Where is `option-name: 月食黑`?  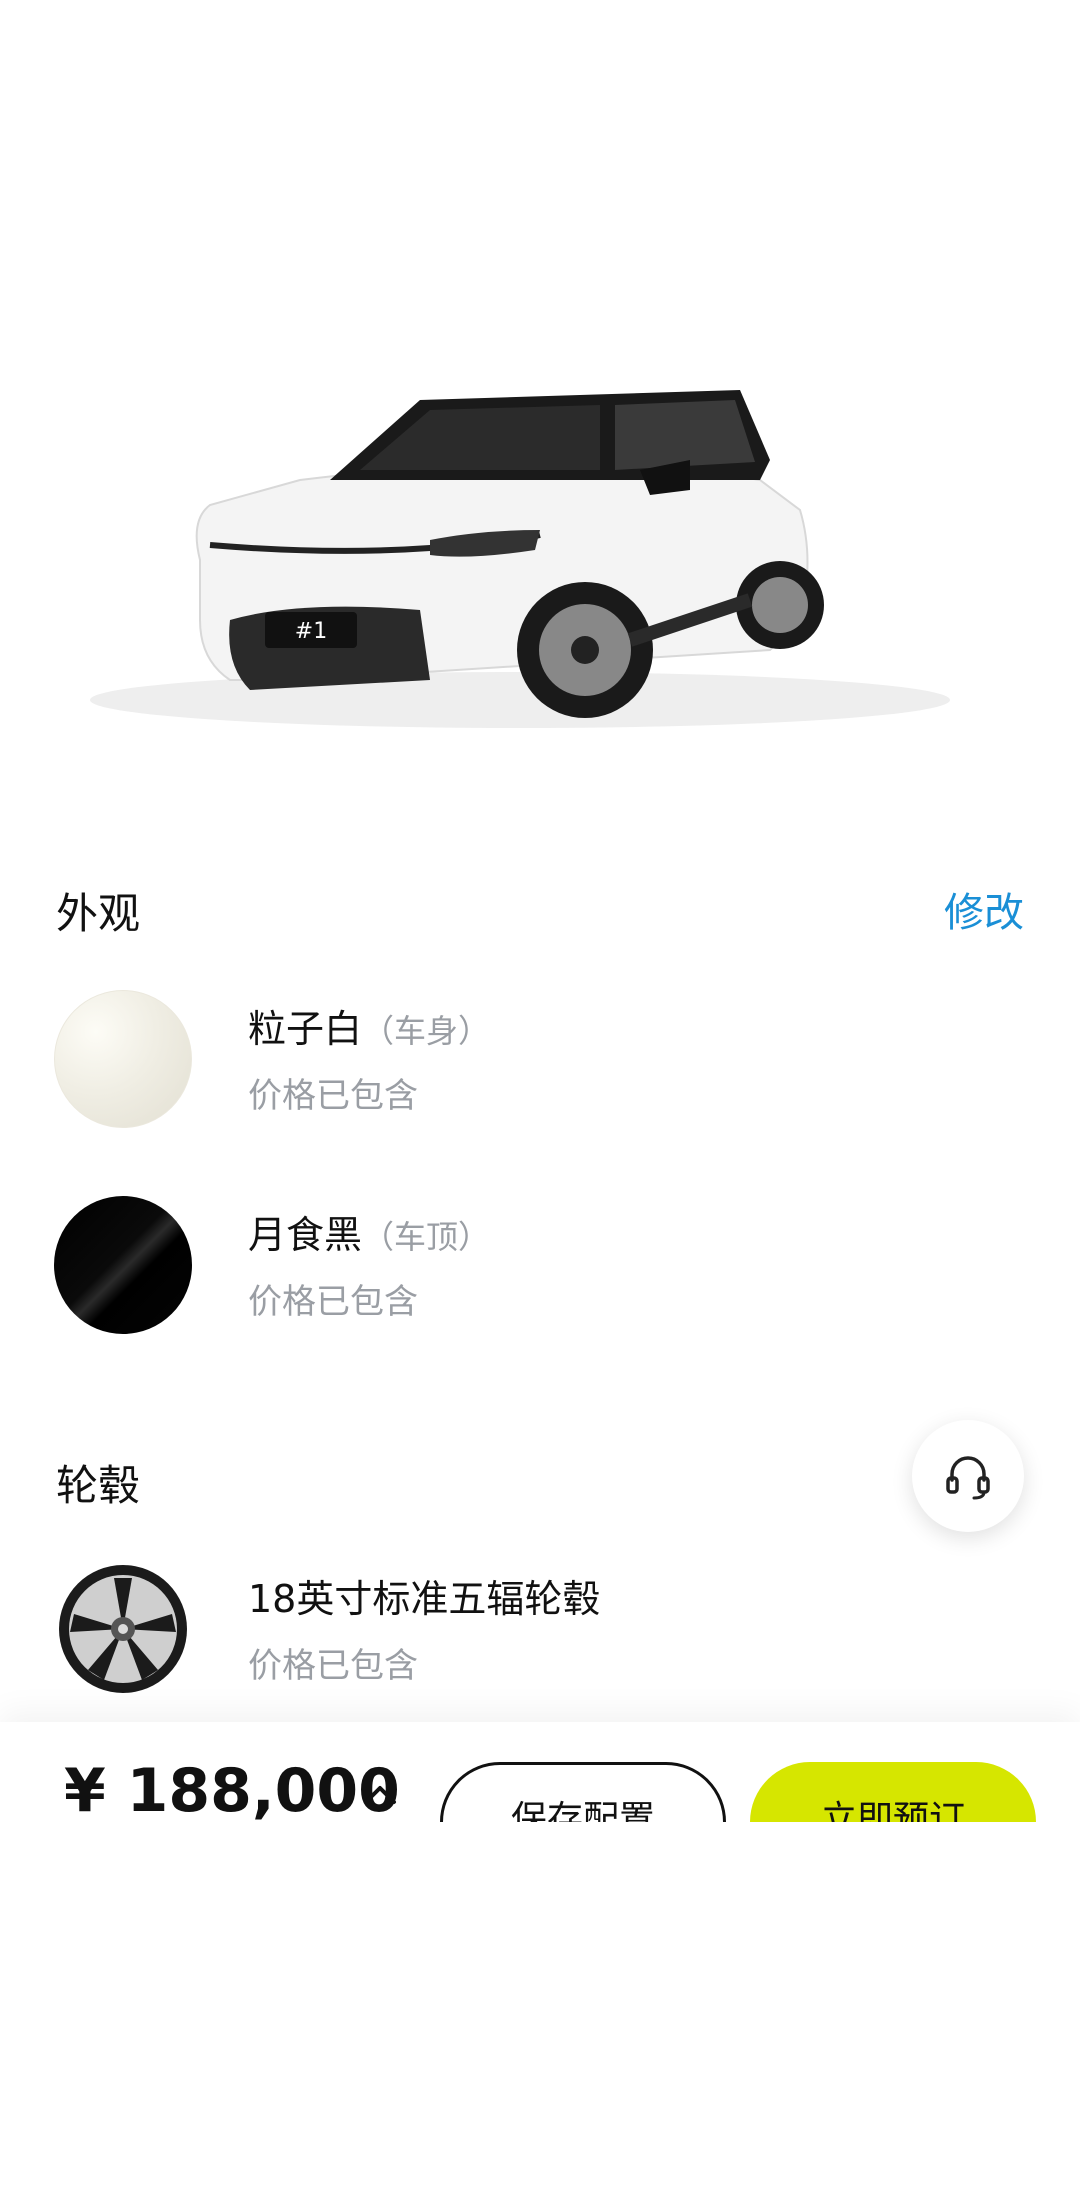
option-name: 月食黑 is located at coordinates (305, 1235).